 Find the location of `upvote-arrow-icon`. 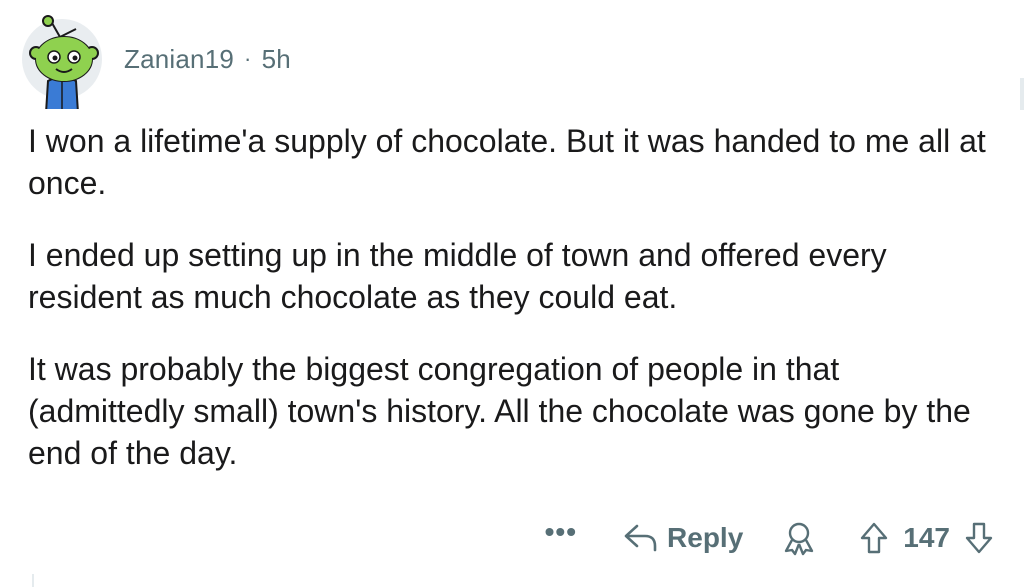

upvote-arrow-icon is located at coordinates (874, 538).